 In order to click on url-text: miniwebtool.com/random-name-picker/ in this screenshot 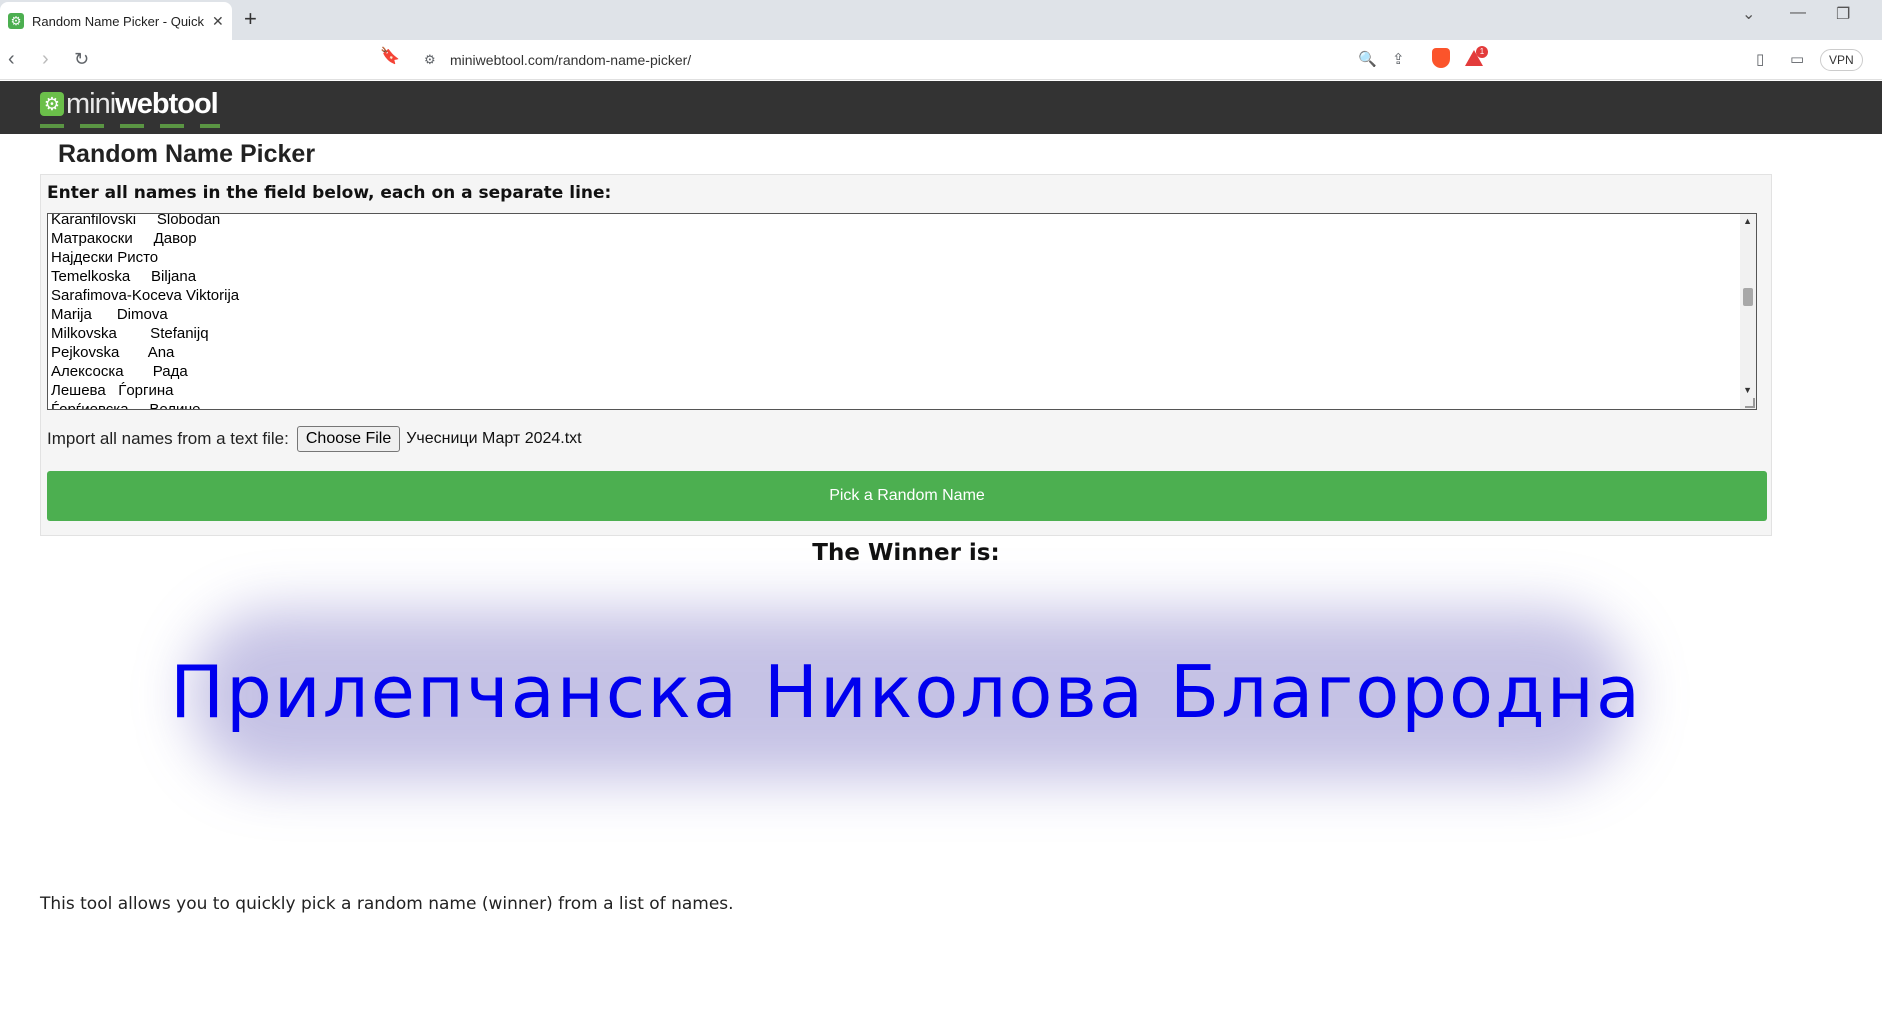, I will do `click(571, 60)`.